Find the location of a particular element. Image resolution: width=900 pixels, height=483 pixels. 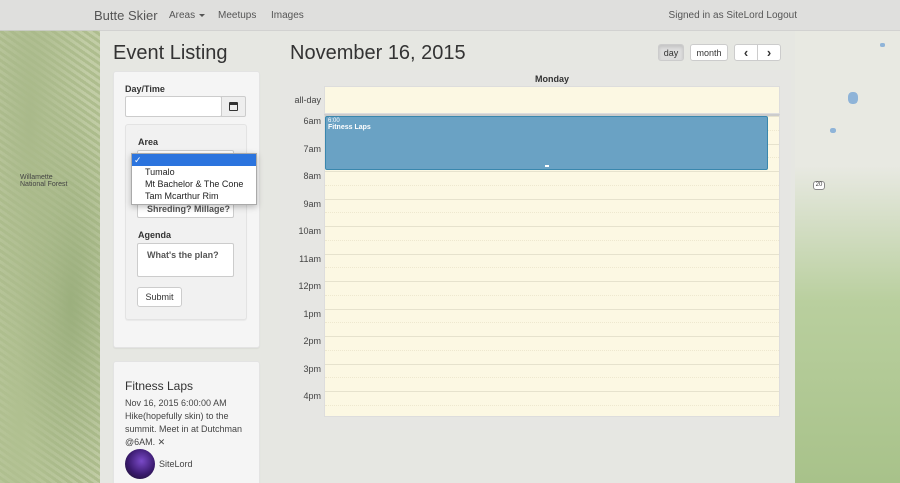

time-label: 7am is located at coordinates (312, 148).